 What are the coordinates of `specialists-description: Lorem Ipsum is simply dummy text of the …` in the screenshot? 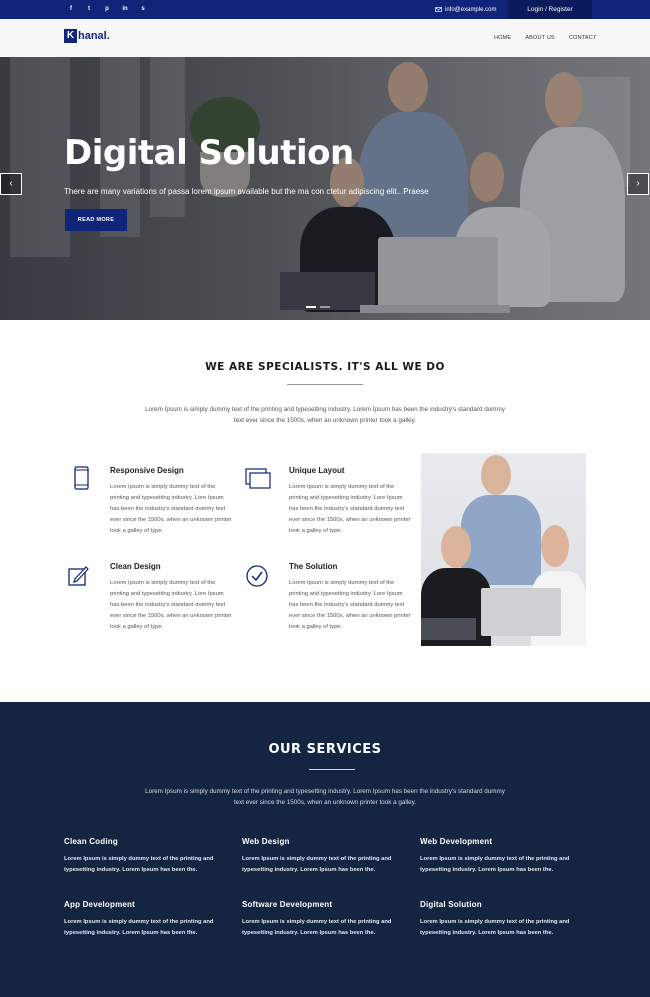 It's located at (325, 415).